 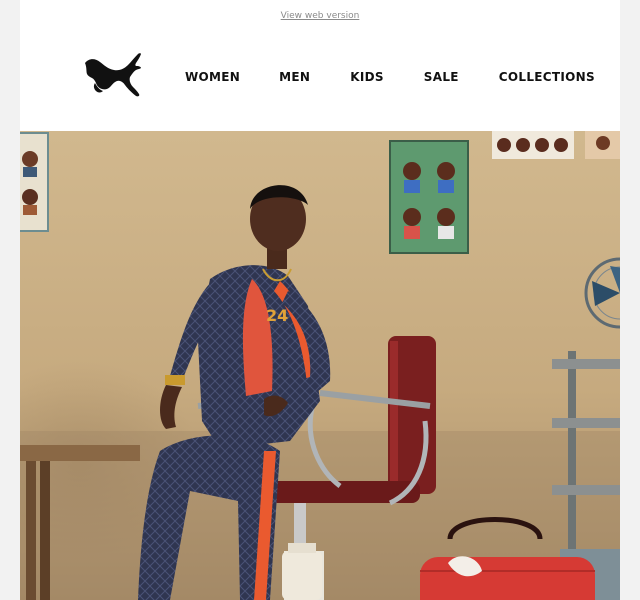 I want to click on puma-logo, so click(x=114, y=76).